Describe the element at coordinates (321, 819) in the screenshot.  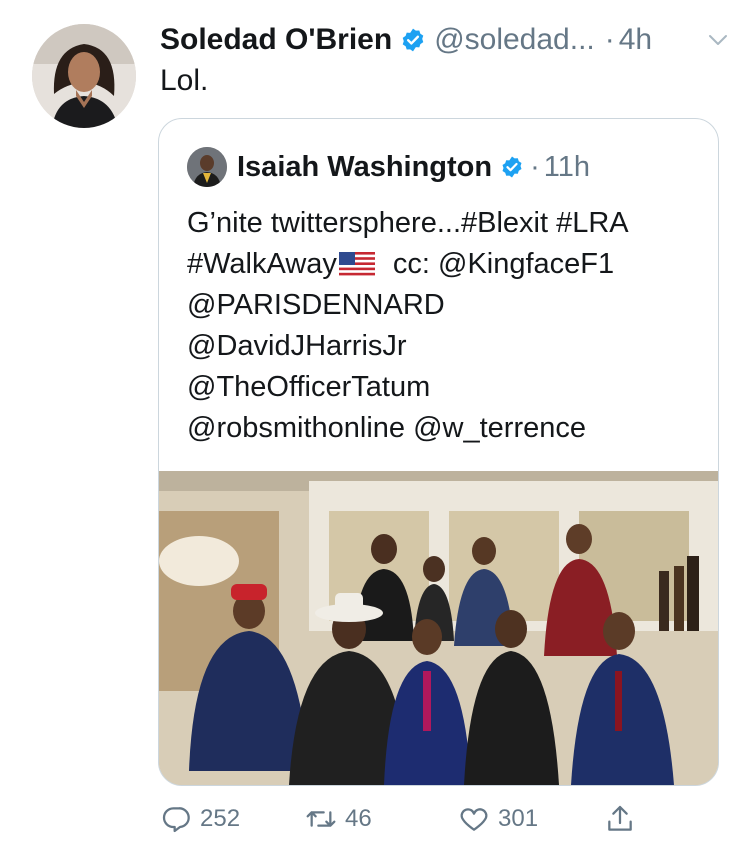
I see `retweet-icon` at that location.